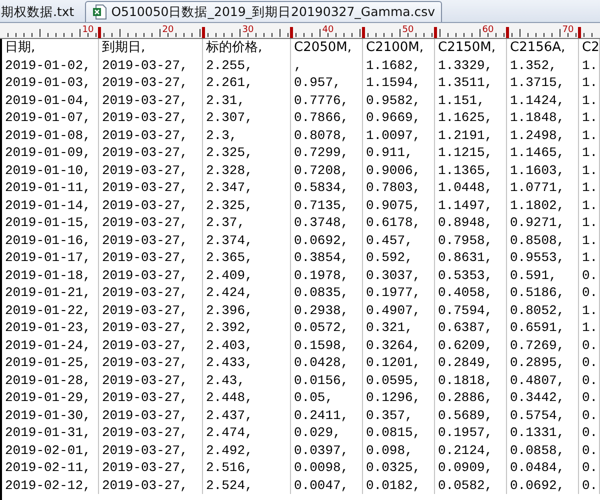 The height and width of the screenshot is (500, 600). I want to click on table-cell: 0.4058,, so click(471, 293).